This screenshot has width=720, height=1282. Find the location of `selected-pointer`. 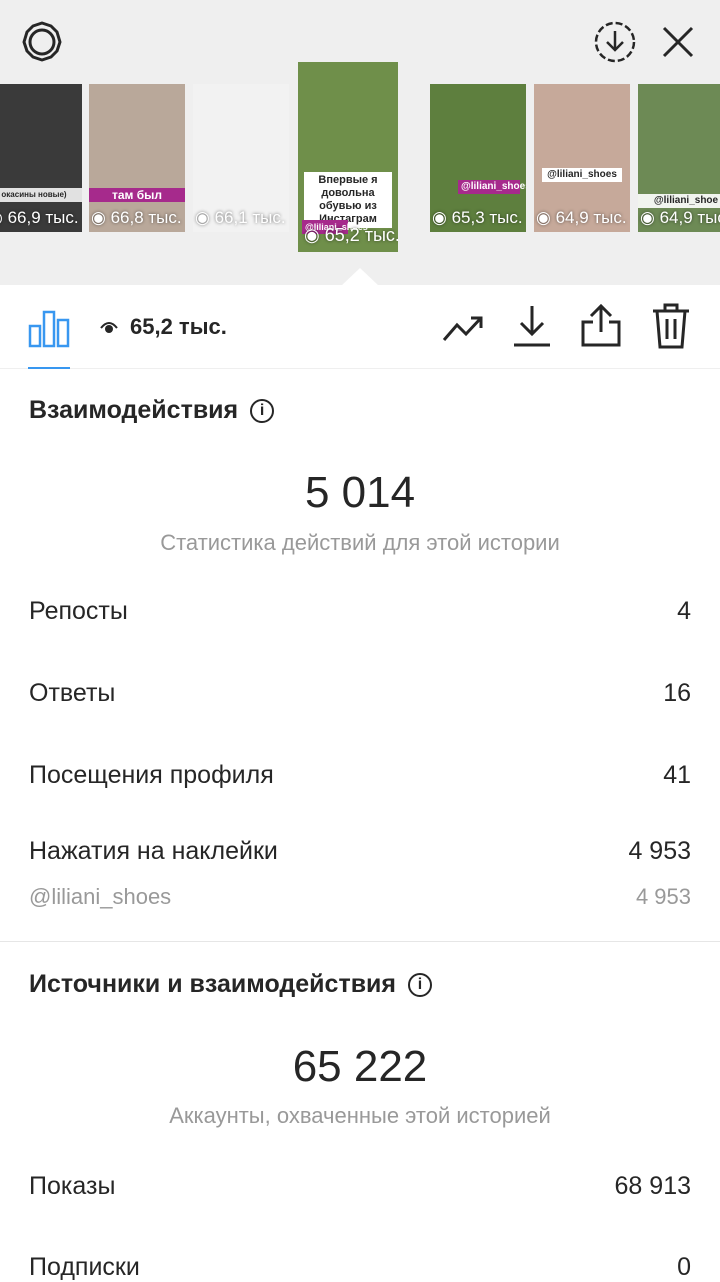

selected-pointer is located at coordinates (360, 277).